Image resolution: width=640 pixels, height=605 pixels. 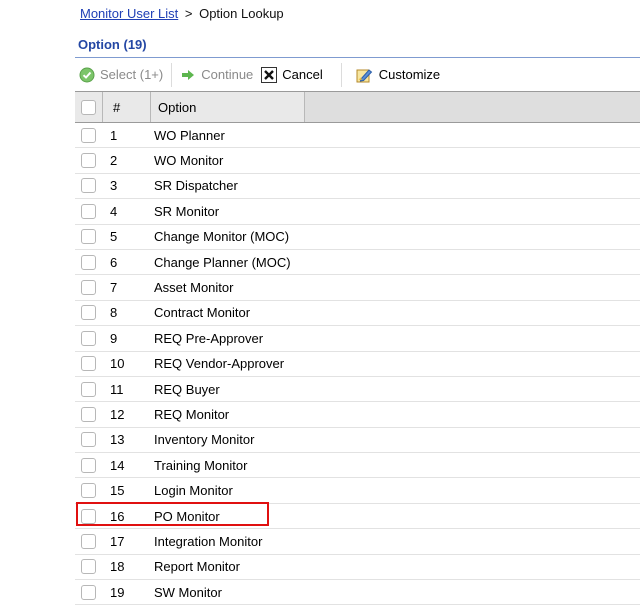 What do you see at coordinates (357, 314) in the screenshot?
I see `table-row: 8 Contract Monitor` at bounding box center [357, 314].